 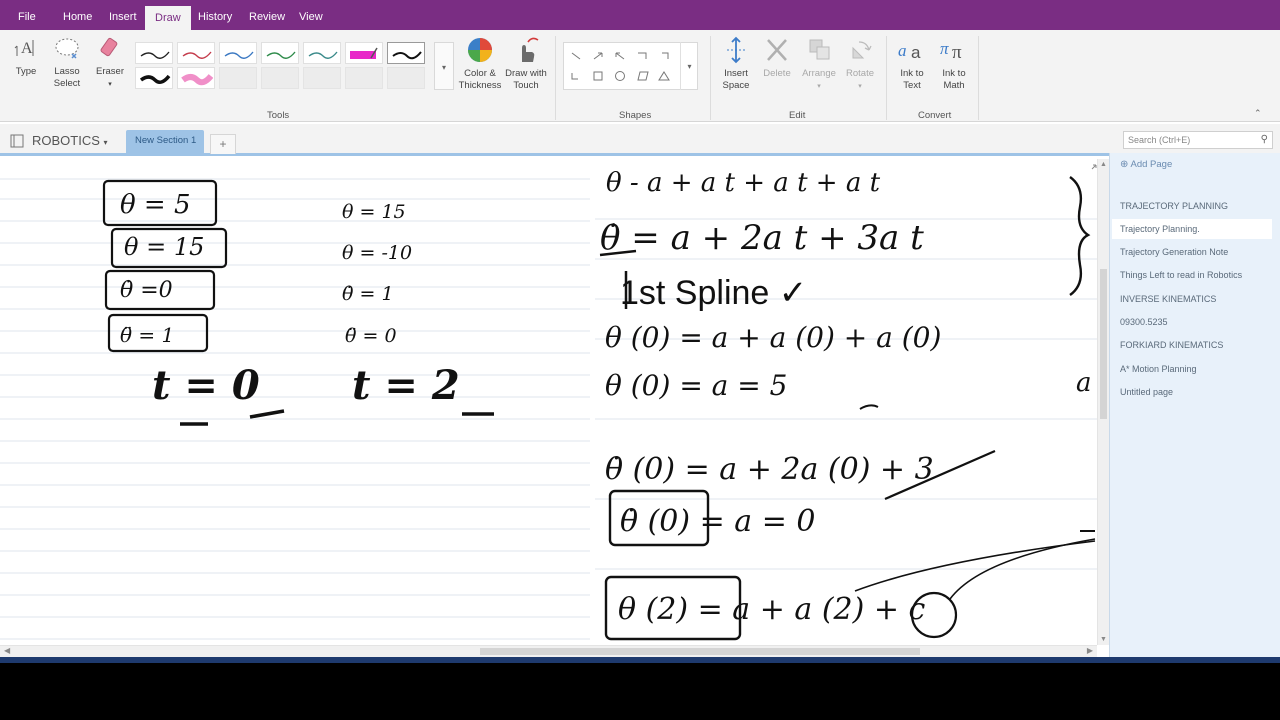 What do you see at coordinates (1264, 139) in the screenshot?
I see `search-icon: ⚲` at bounding box center [1264, 139].